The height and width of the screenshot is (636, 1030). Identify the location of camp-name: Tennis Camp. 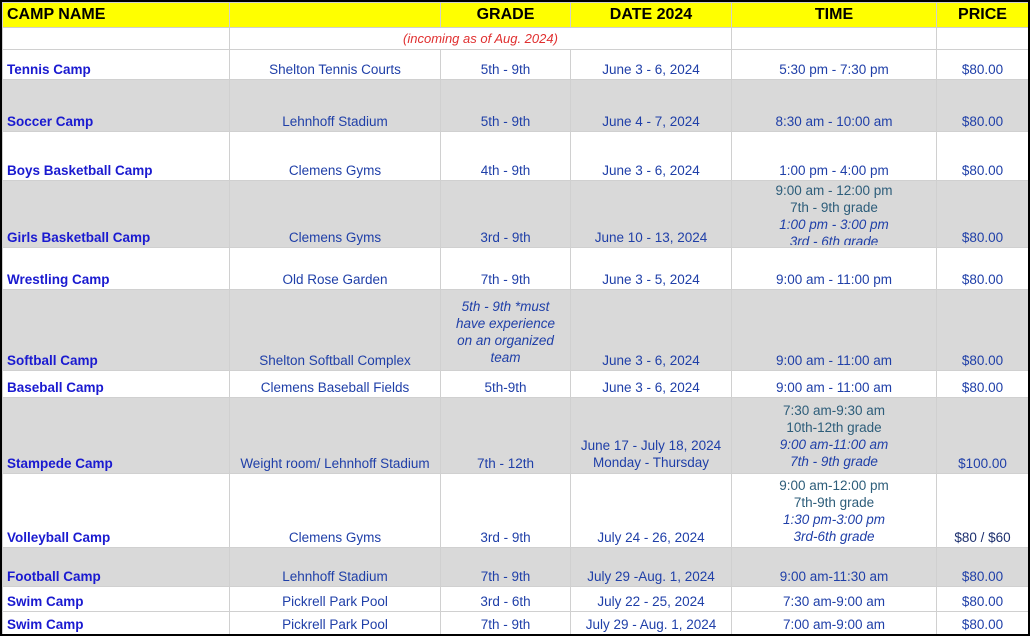
(116, 64).